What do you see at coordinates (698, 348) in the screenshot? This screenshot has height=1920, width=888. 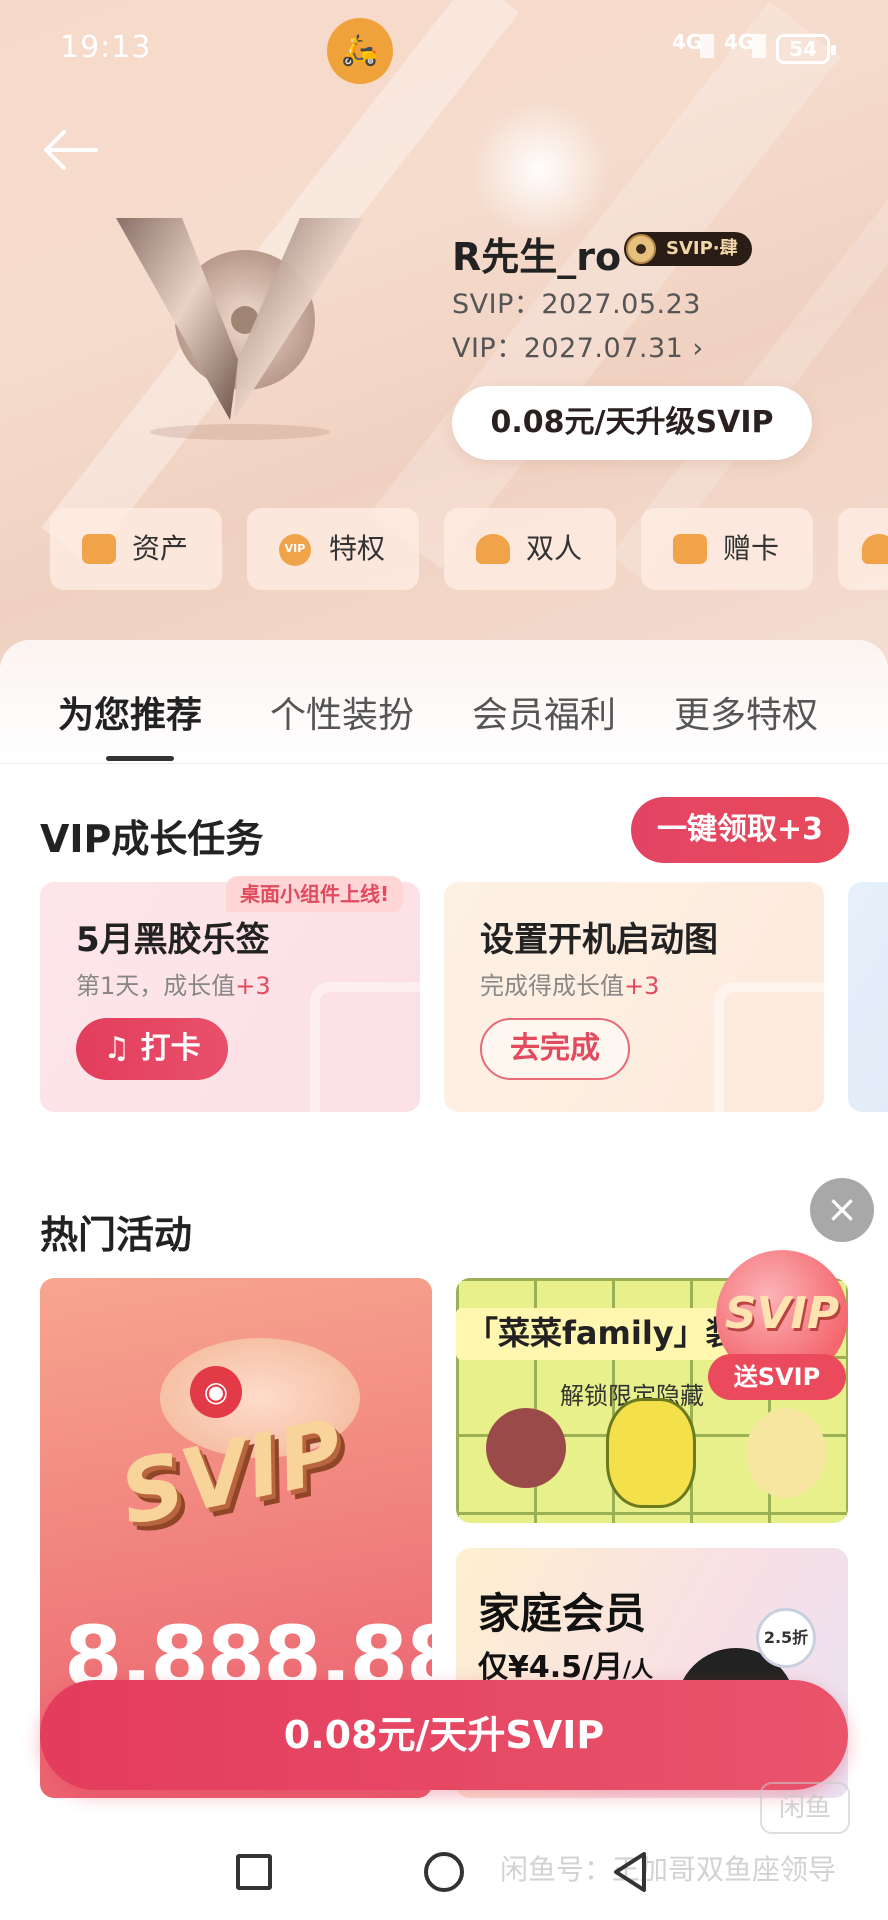 I see `chevron-right-icon: ›` at bounding box center [698, 348].